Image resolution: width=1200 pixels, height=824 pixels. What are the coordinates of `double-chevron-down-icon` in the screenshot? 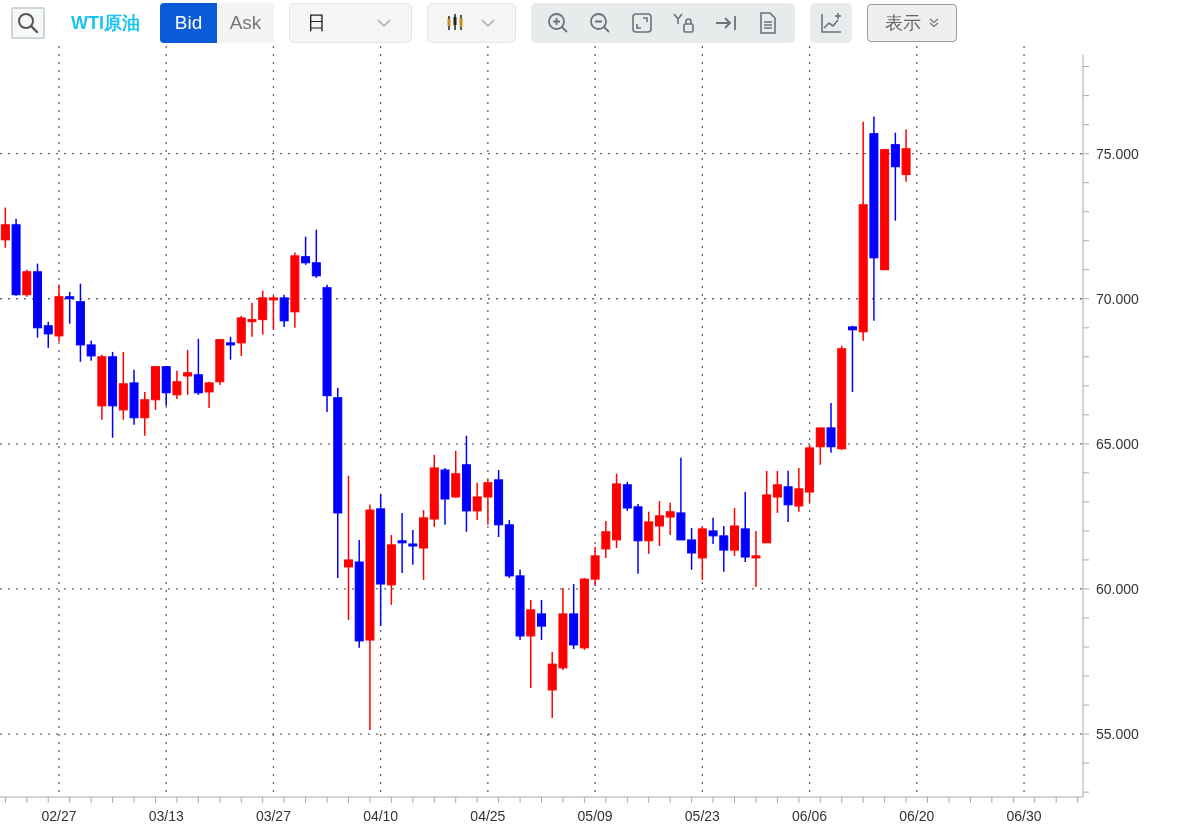 It's located at (934, 23).